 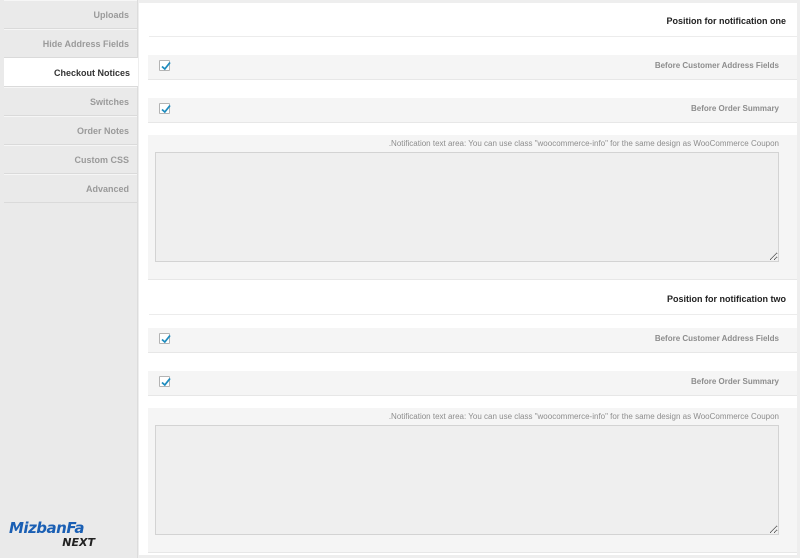 I want to click on sidebar-item-advanced: Advanced, so click(x=70, y=188).